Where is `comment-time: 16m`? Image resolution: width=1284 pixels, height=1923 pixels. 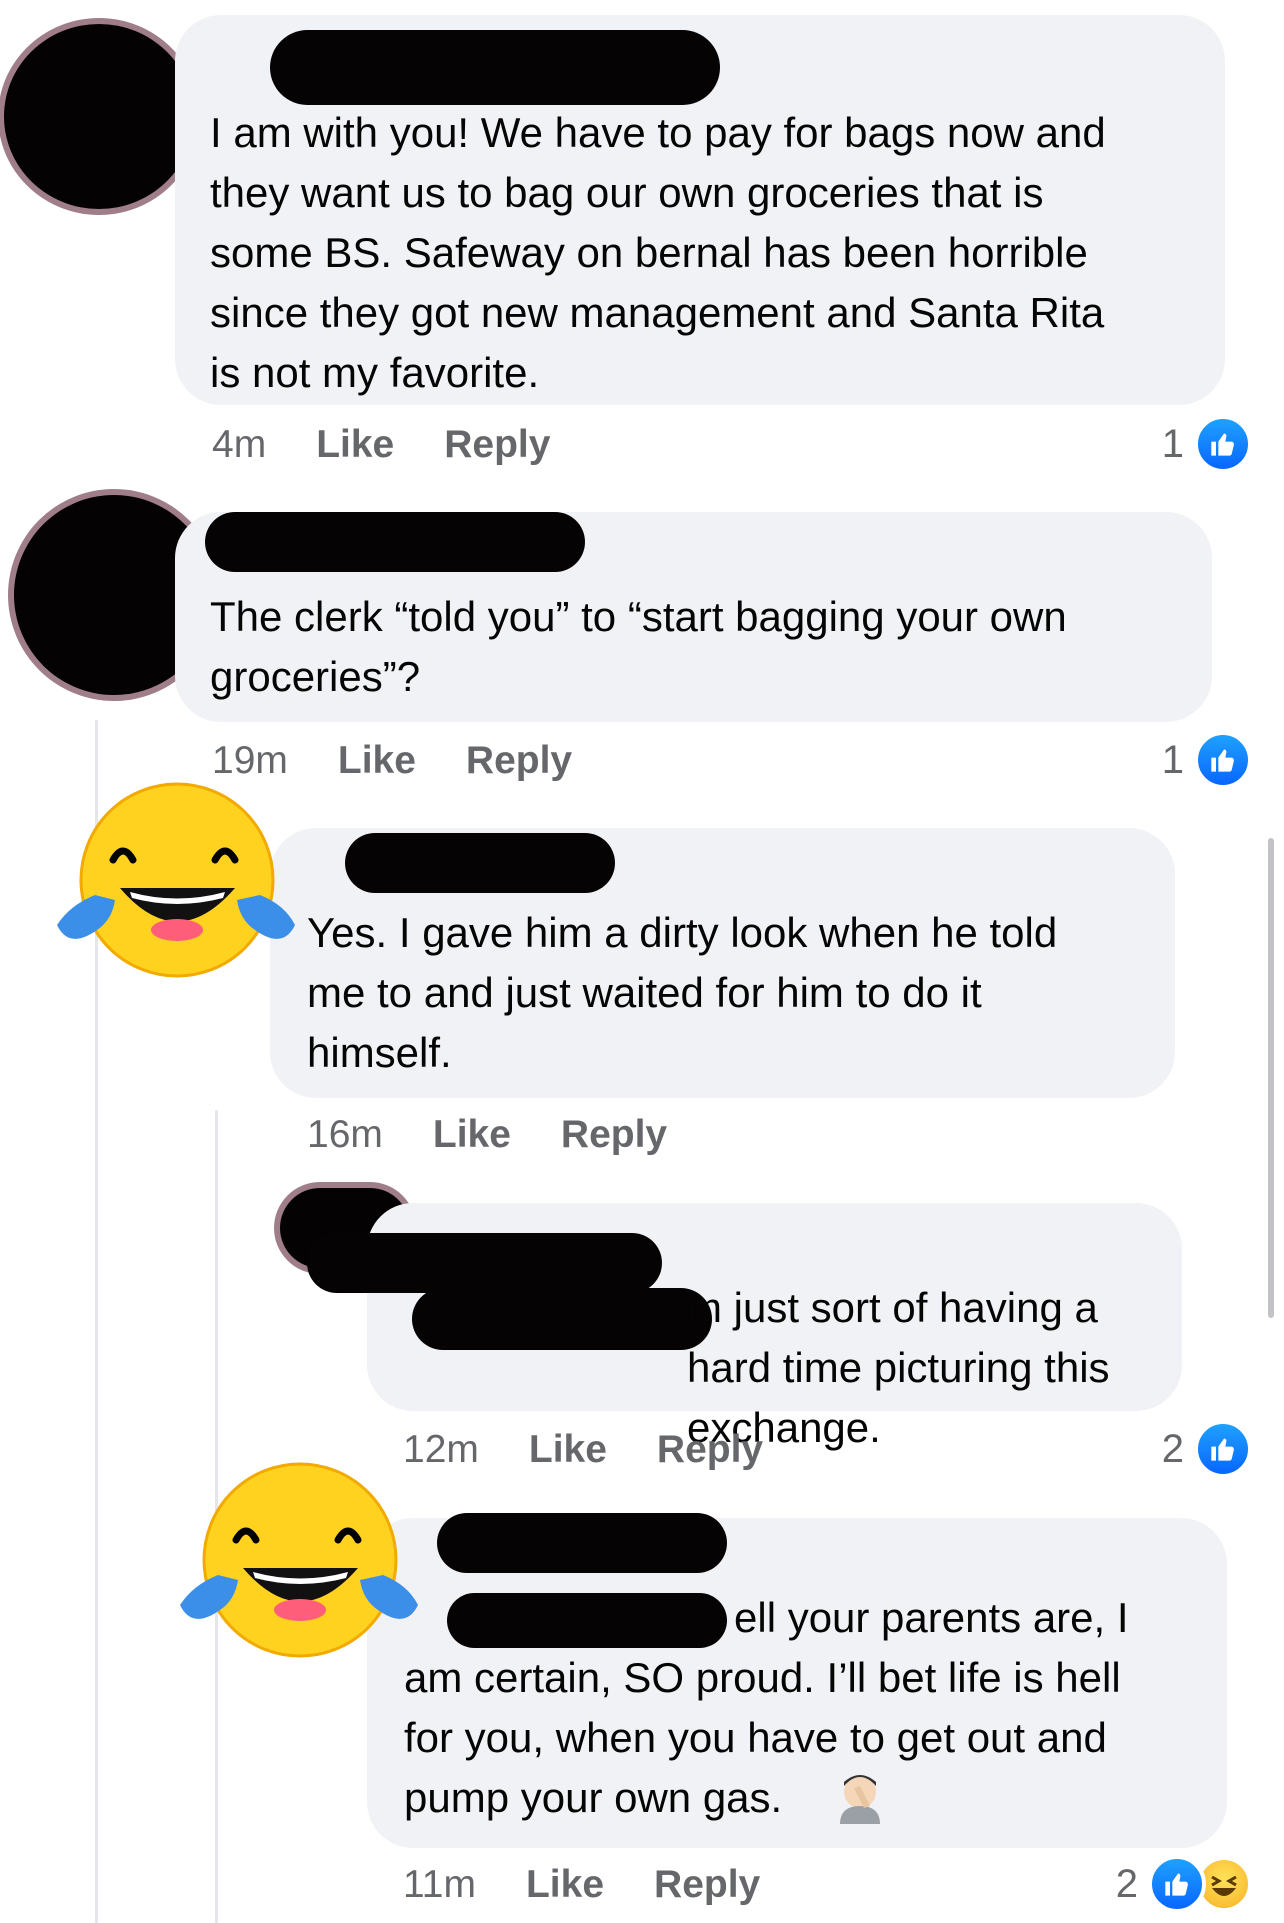 comment-time: 16m is located at coordinates (345, 1135).